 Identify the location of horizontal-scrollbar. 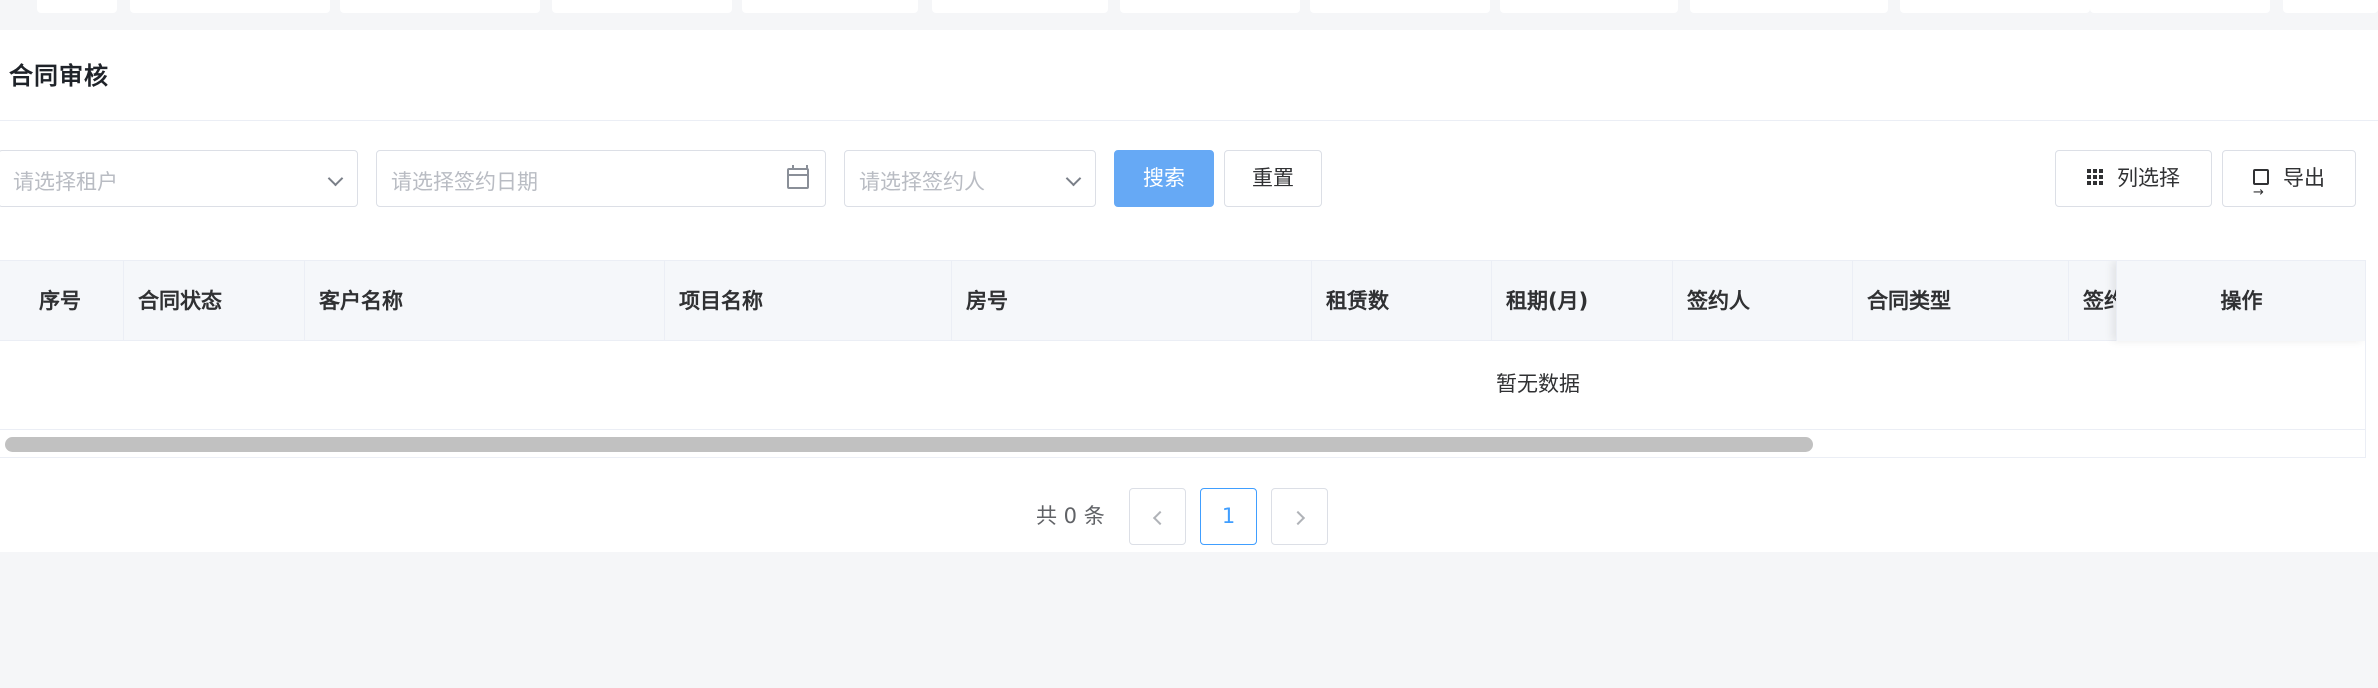
(1182, 443).